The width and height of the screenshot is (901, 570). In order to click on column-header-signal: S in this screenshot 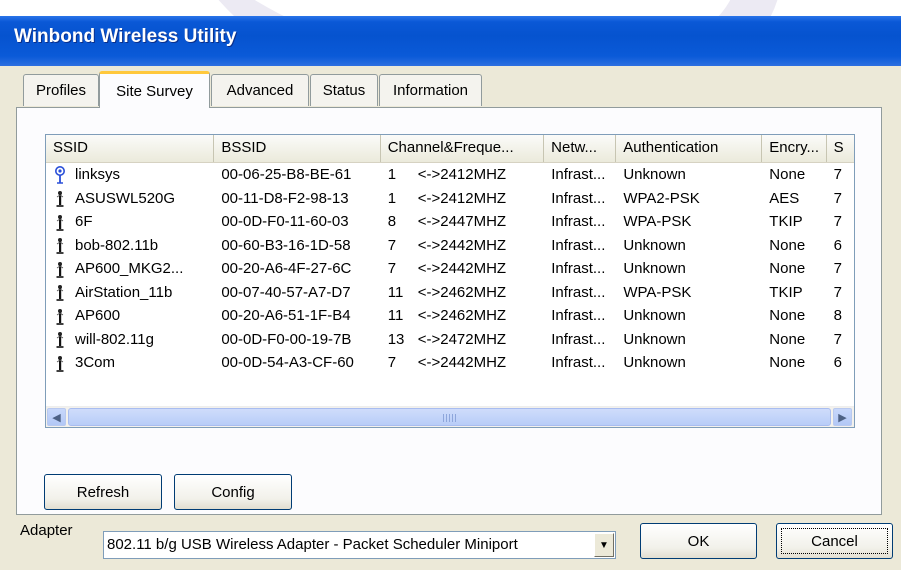, I will do `click(840, 148)`.